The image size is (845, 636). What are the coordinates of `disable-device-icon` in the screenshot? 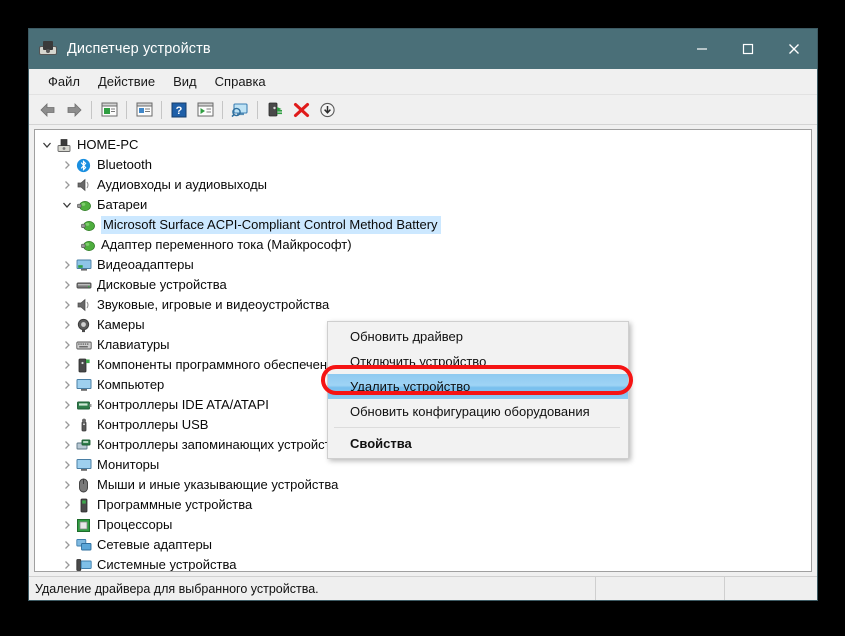 It's located at (327, 110).